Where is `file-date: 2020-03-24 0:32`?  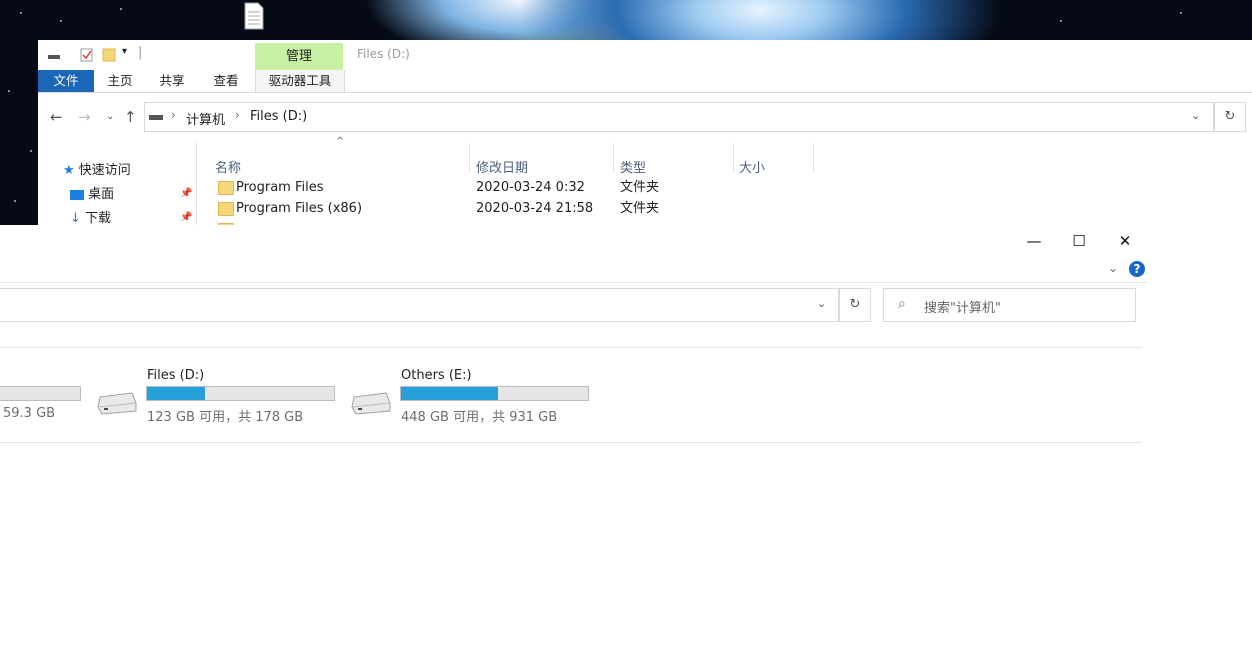 file-date: 2020-03-24 0:32 is located at coordinates (530, 187).